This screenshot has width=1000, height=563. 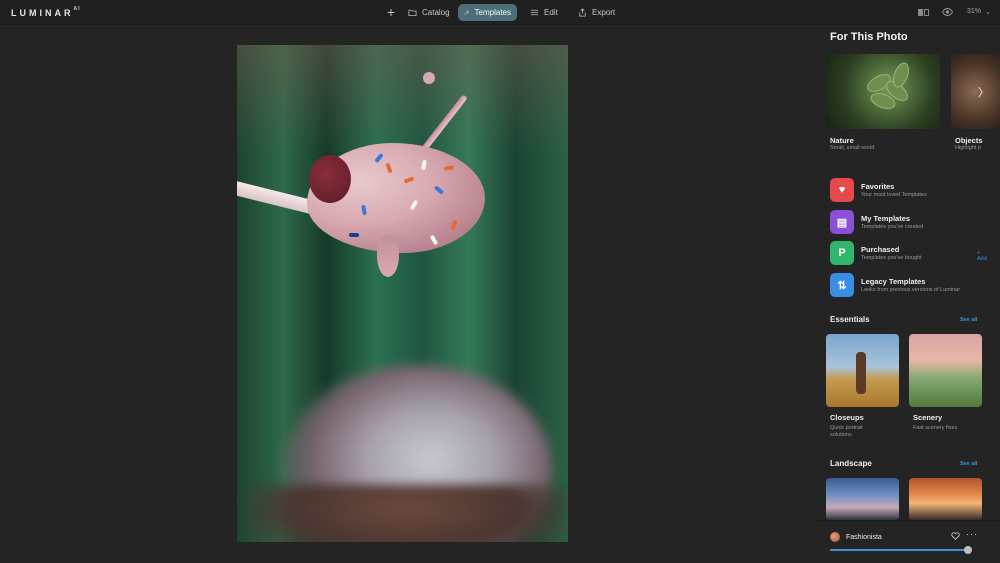 What do you see at coordinates (407, 513) in the screenshot?
I see `photo-blurred-cup` at bounding box center [407, 513].